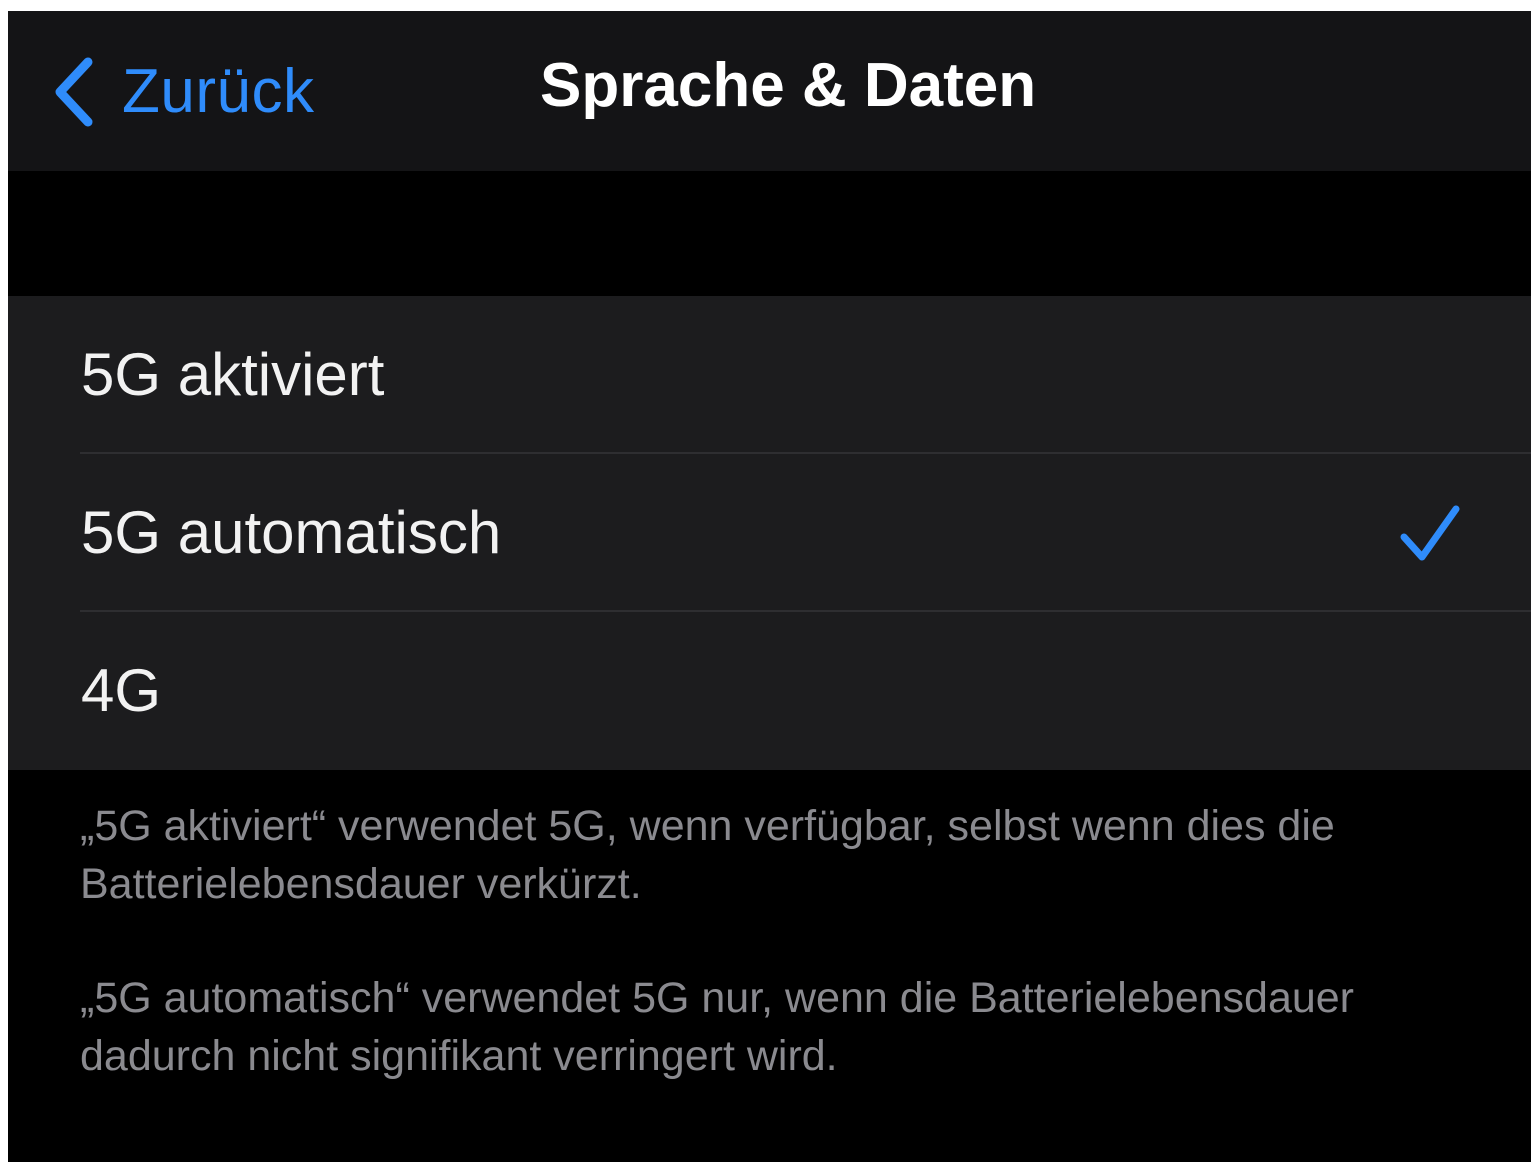 Image resolution: width=1531 pixels, height=1162 pixels. What do you see at coordinates (74, 92) in the screenshot?
I see `chevron-left-icon` at bounding box center [74, 92].